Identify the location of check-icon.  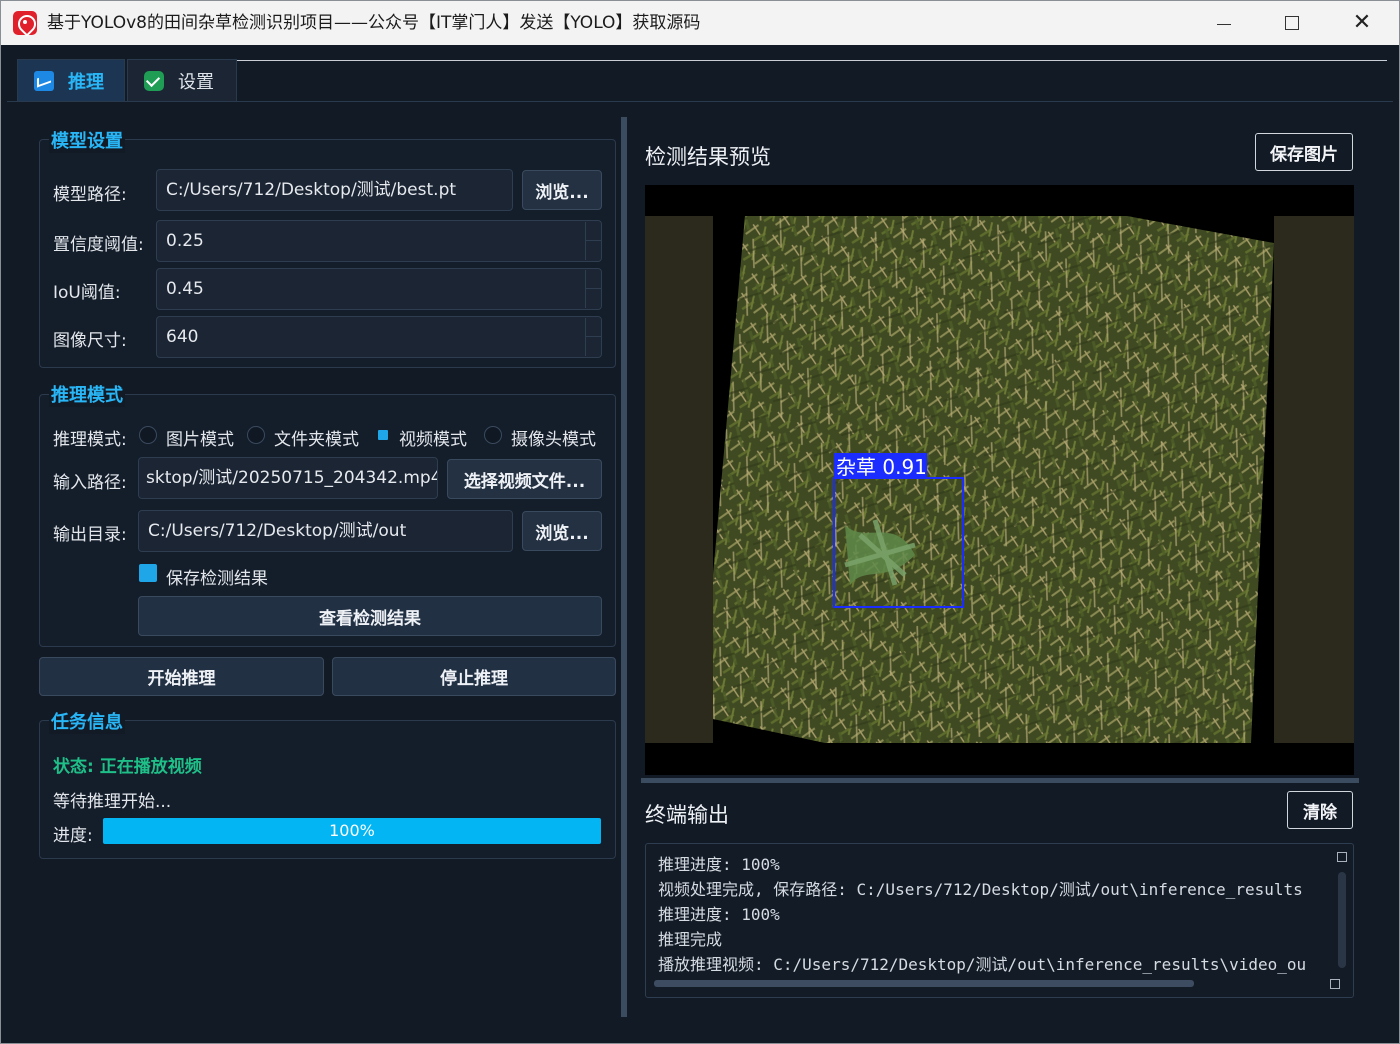
(154, 80).